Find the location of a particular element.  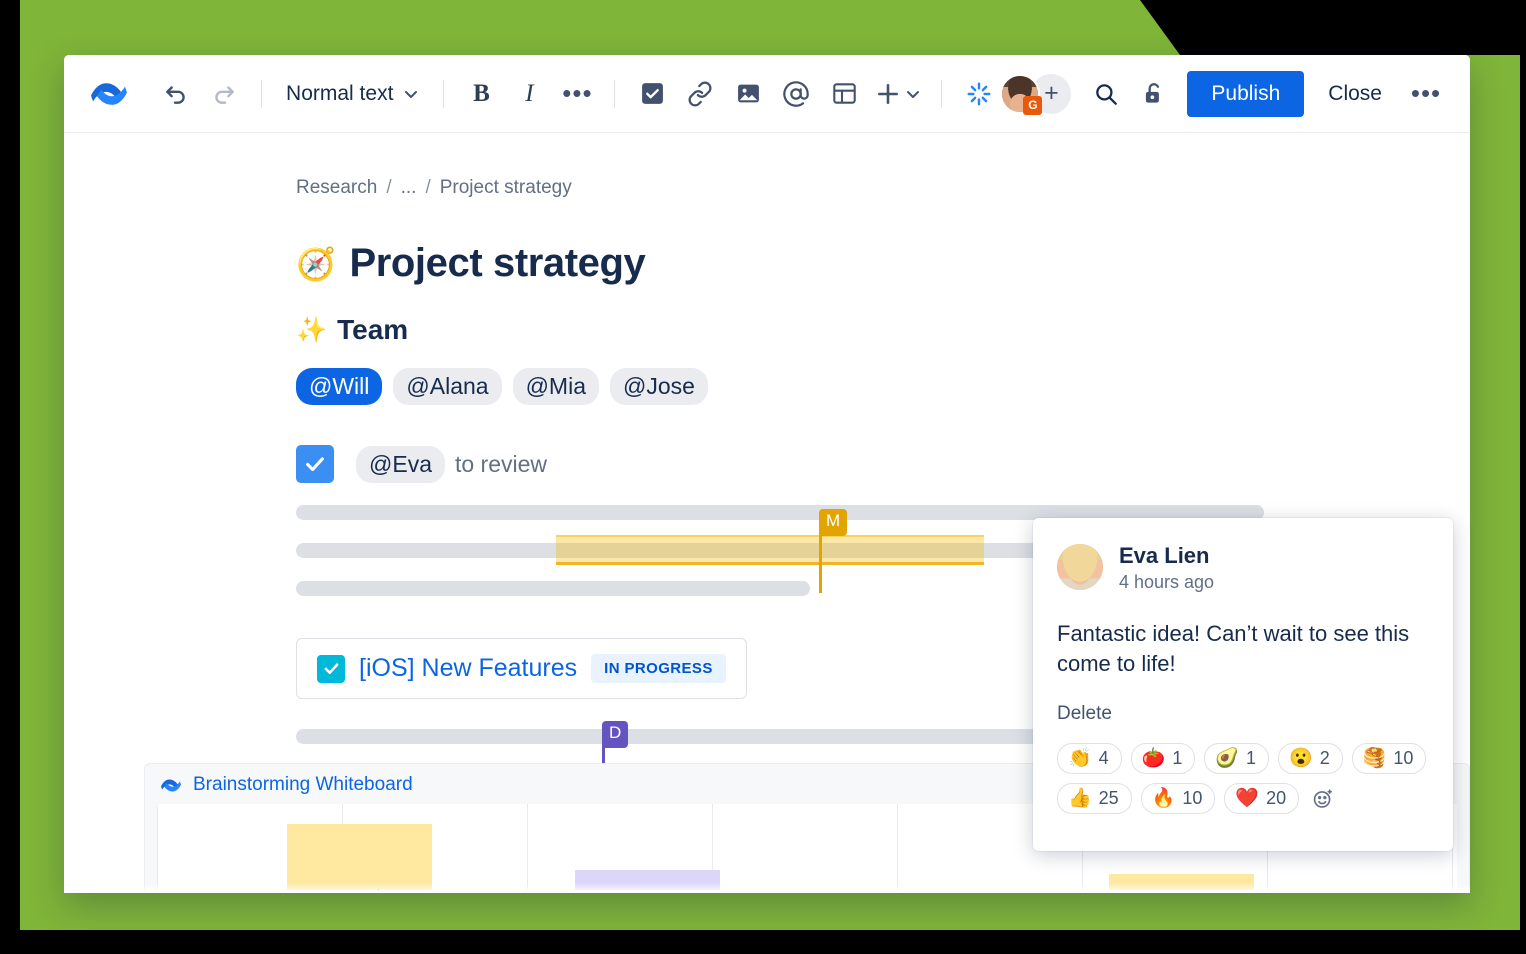

cursor-stalk is located at coordinates (820, 562).